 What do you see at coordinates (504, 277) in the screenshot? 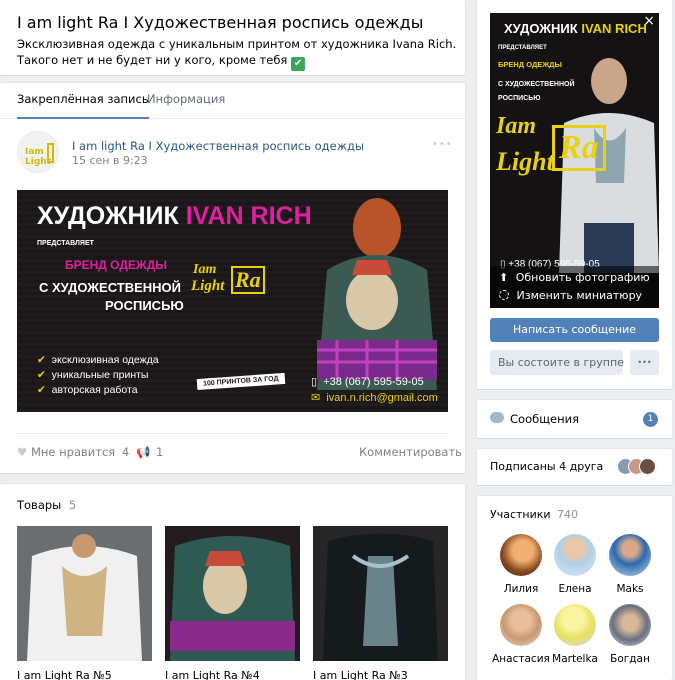
I see `upload-arrow-icon: ⬆` at bounding box center [504, 277].